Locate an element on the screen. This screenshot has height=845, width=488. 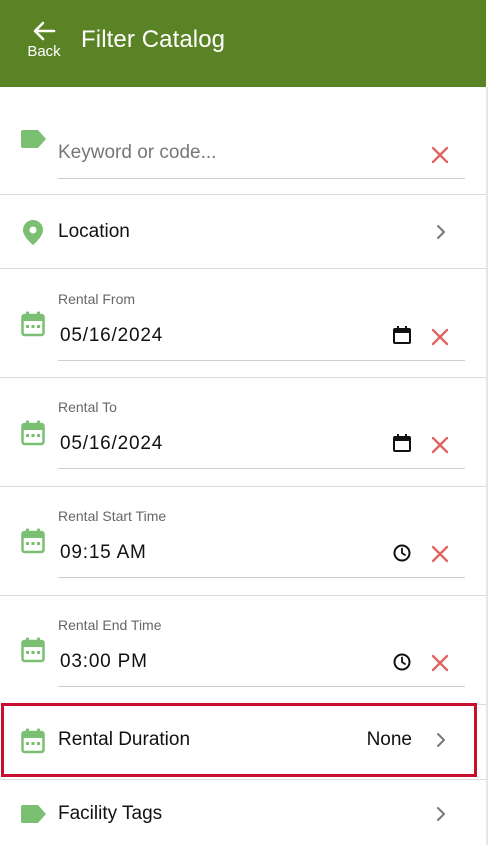
rental-start-time-label: Rental Start Time is located at coordinates (112, 516).